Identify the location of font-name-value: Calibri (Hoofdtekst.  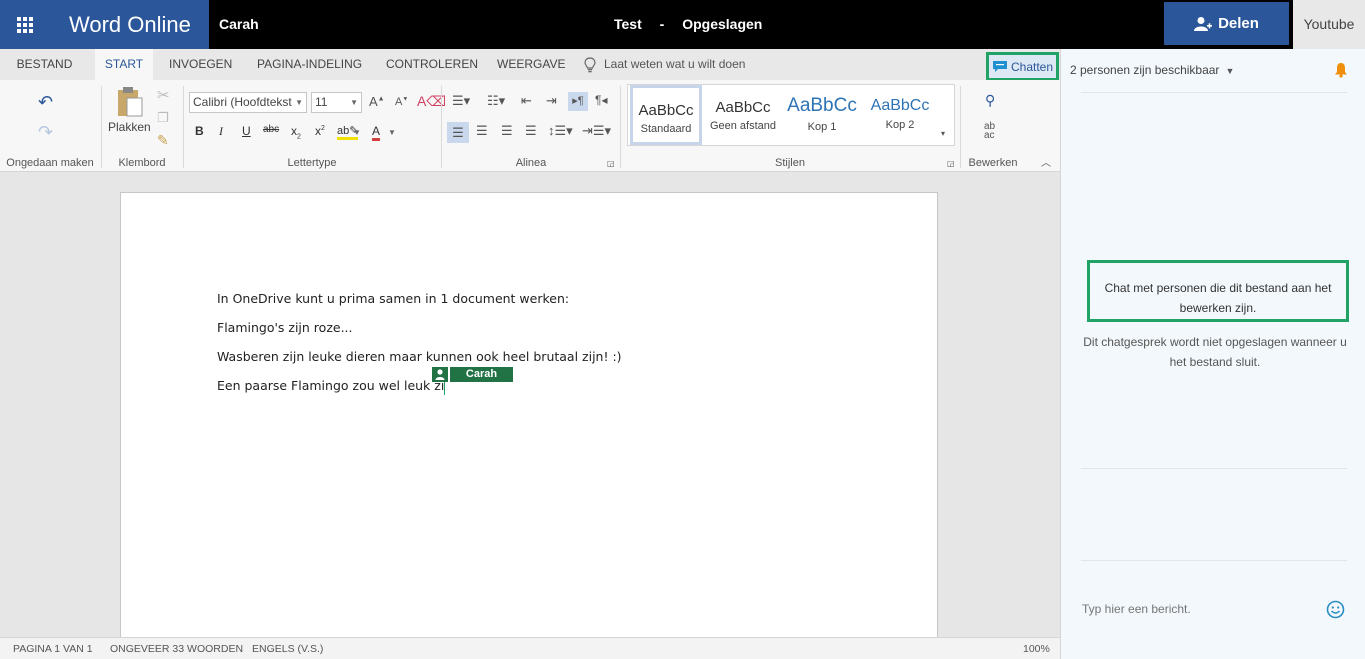
(242, 102).